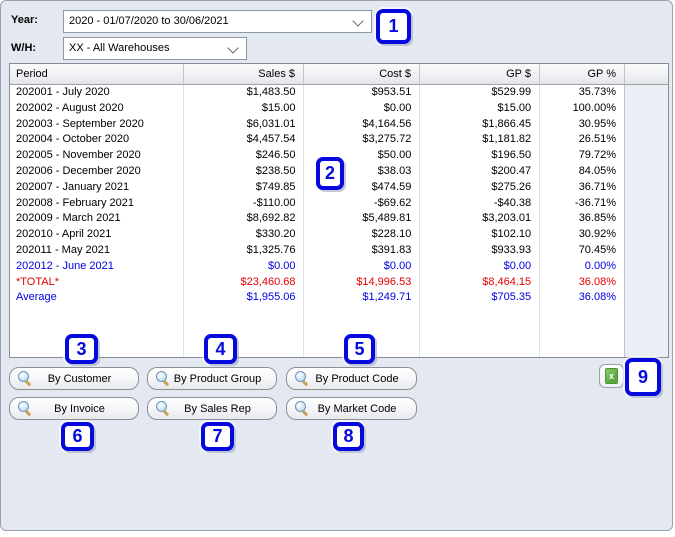  Describe the element at coordinates (646, 74) in the screenshot. I see `column-header-filler` at that location.